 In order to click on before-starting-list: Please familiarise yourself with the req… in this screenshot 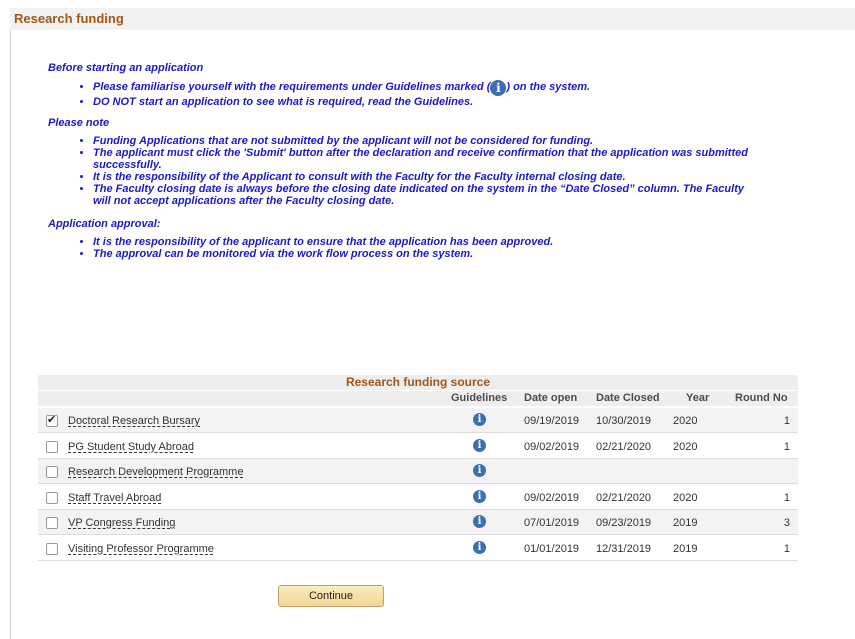, I will do `click(398, 94)`.